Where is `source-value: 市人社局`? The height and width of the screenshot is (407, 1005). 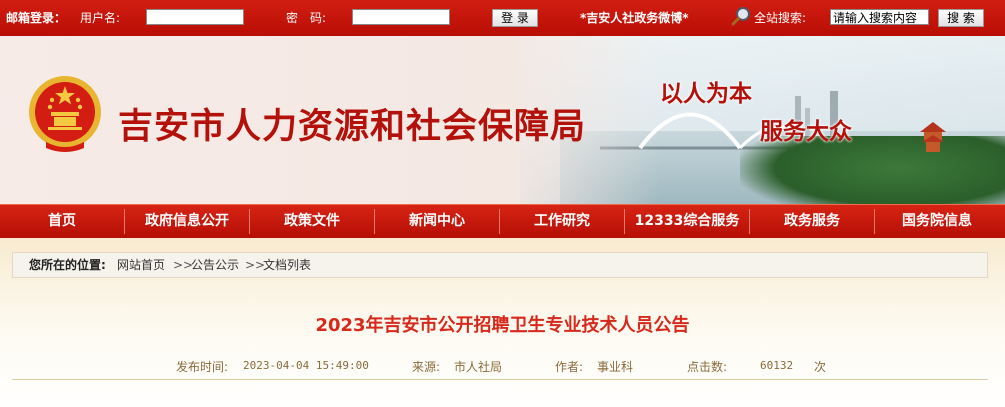
source-value: 市人社局 is located at coordinates (478, 367).